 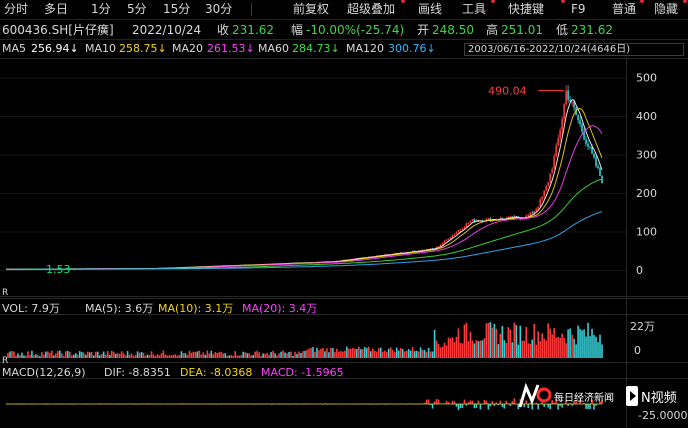 What do you see at coordinates (646, 232) in the screenshot?
I see `y-tick-label: 100` at bounding box center [646, 232].